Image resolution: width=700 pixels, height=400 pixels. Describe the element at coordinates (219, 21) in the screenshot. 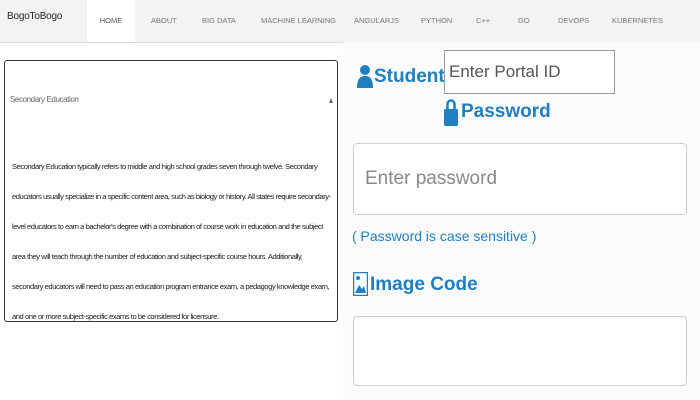

I see `nav-big-data: BIG DATA` at that location.